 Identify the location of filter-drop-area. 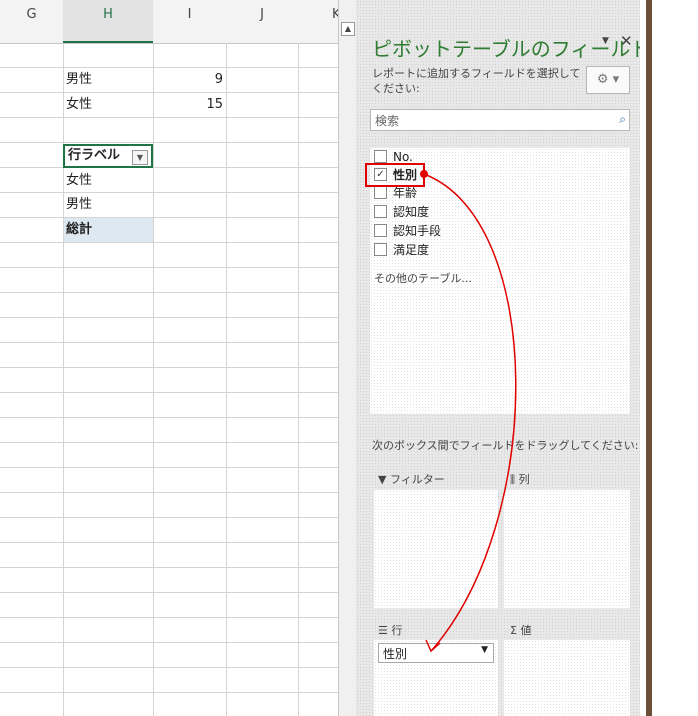
(436, 549).